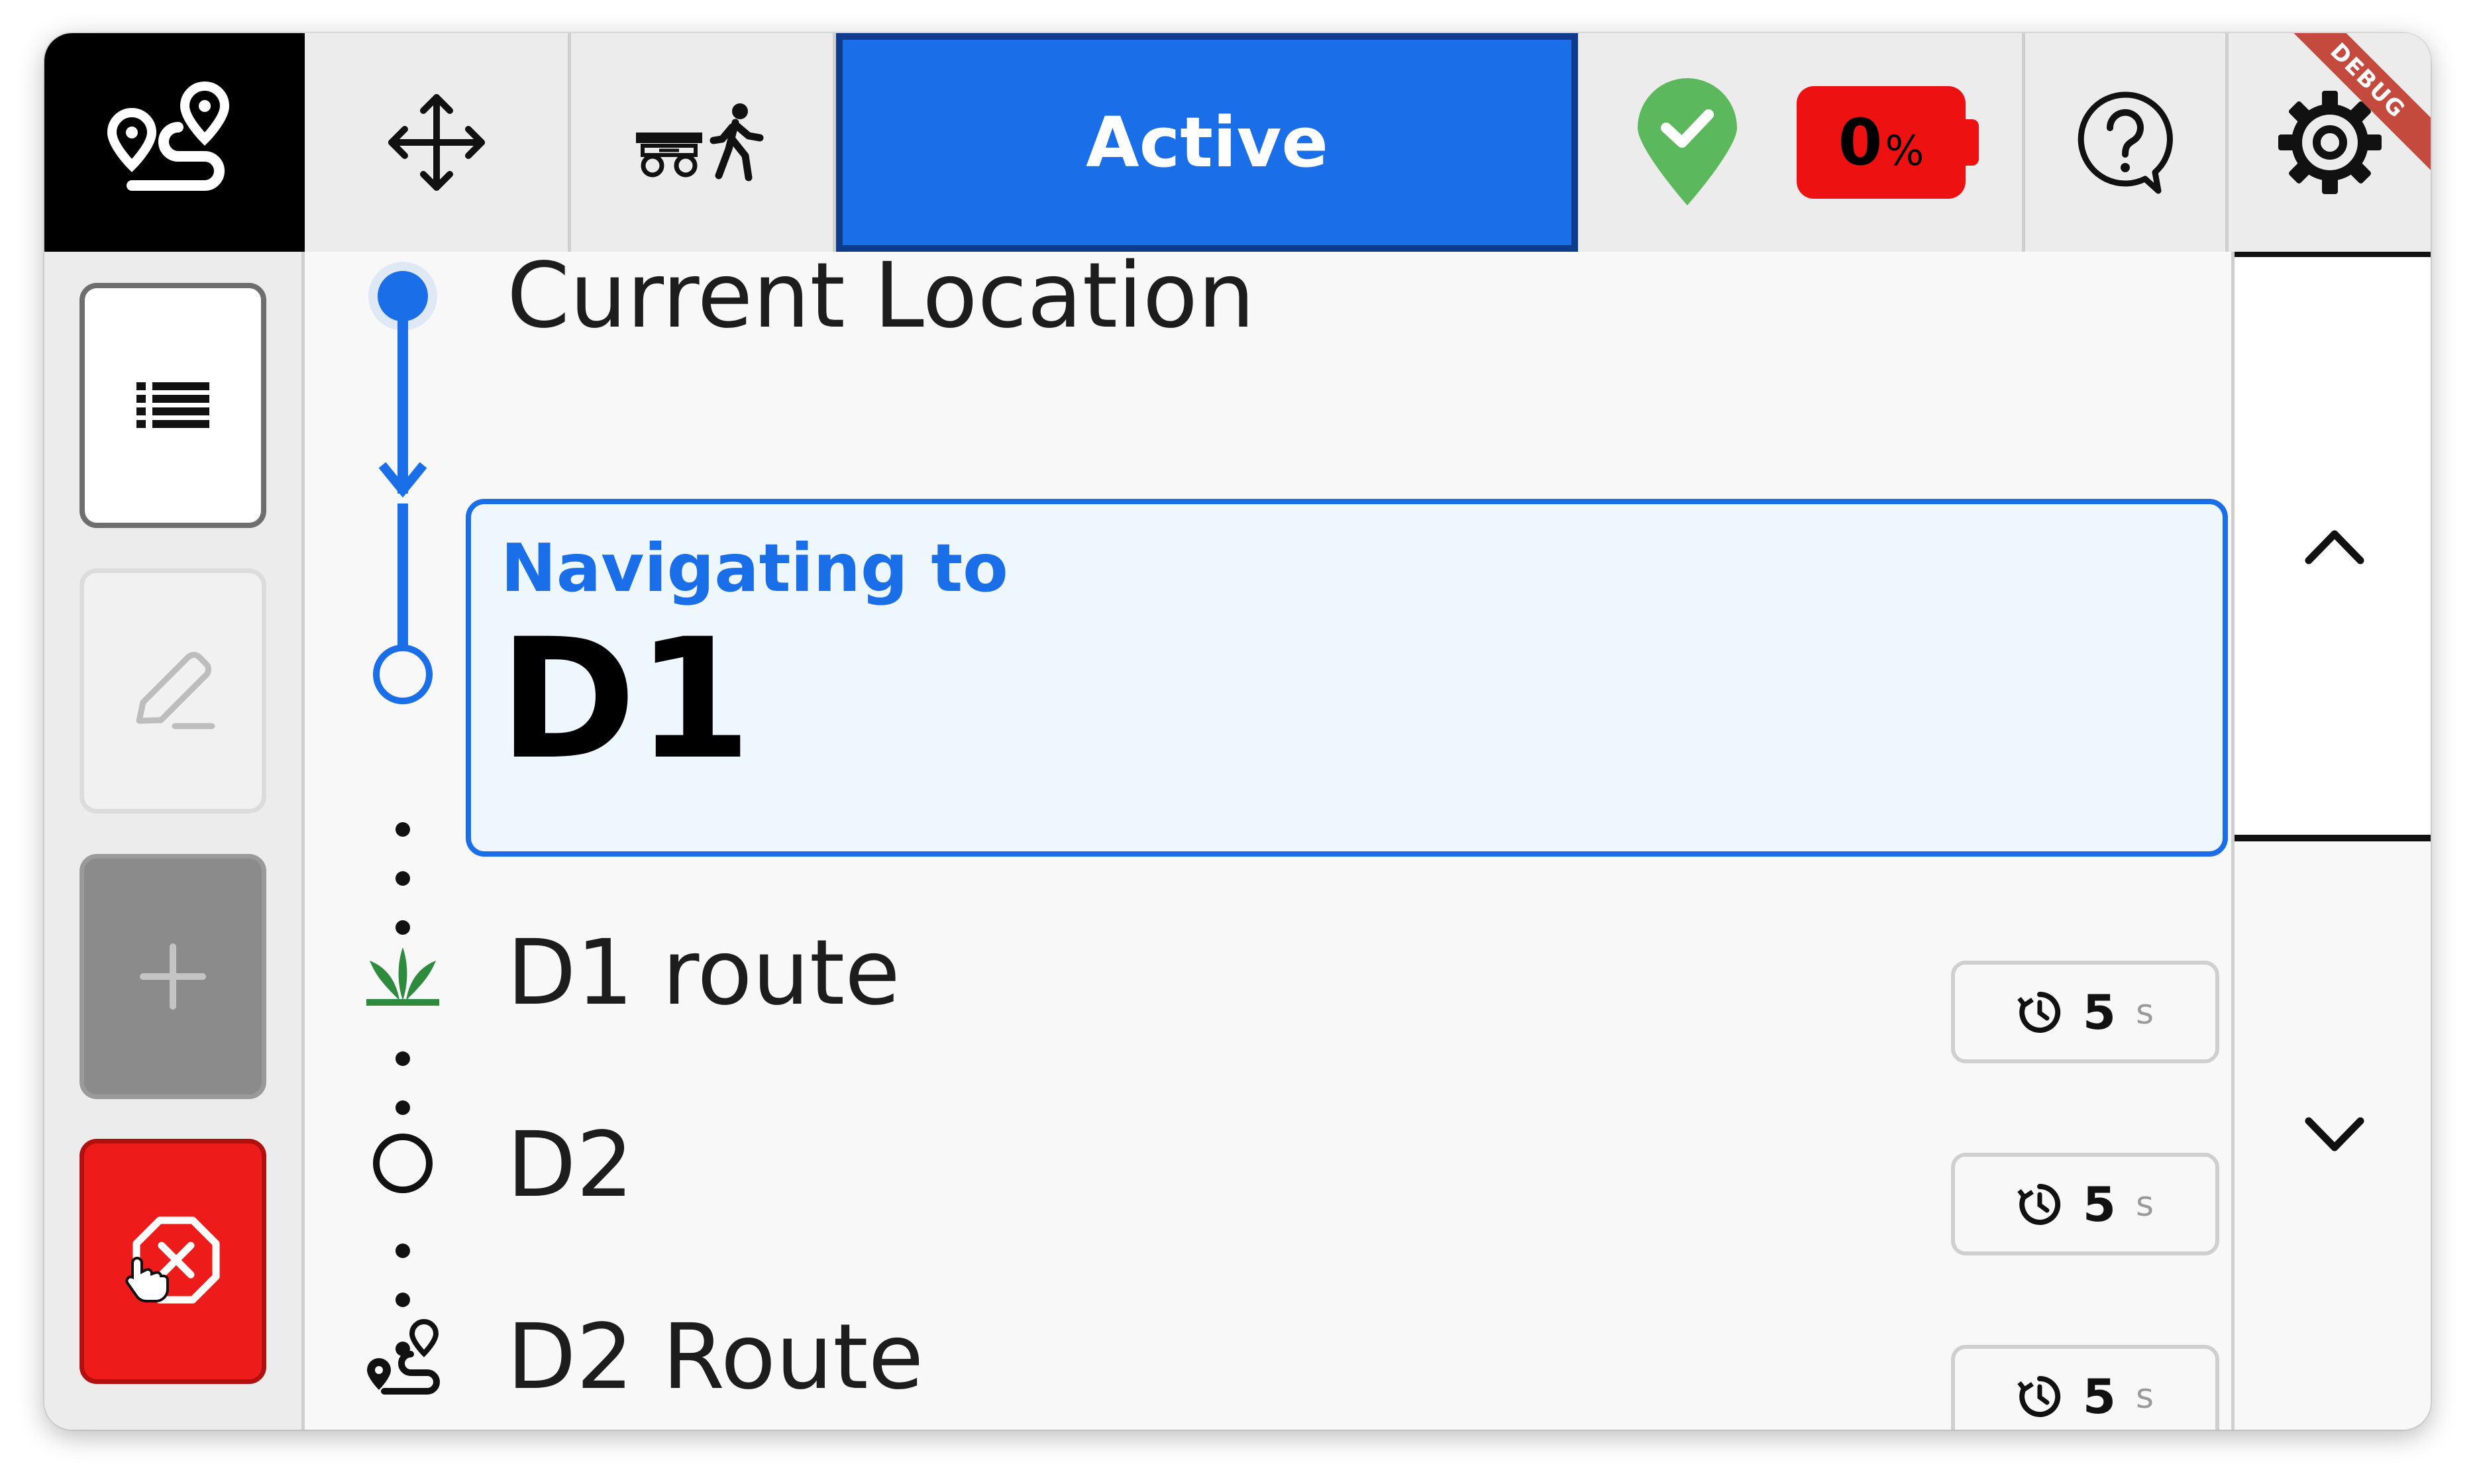 Image resolution: width=2475 pixels, height=1484 pixels. I want to click on plus-icon, so click(173, 977).